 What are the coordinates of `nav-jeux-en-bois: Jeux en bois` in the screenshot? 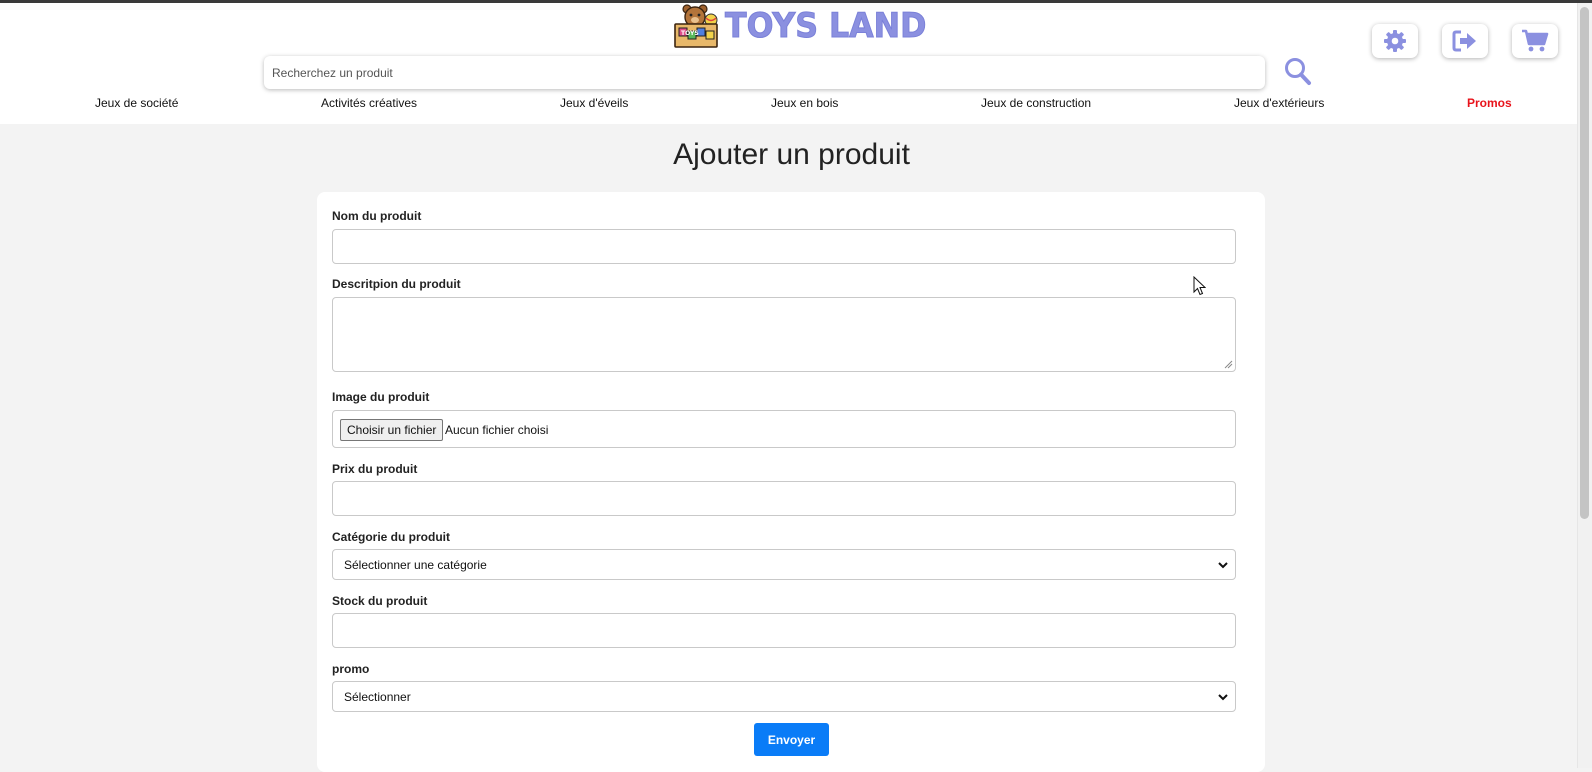 It's located at (804, 103).